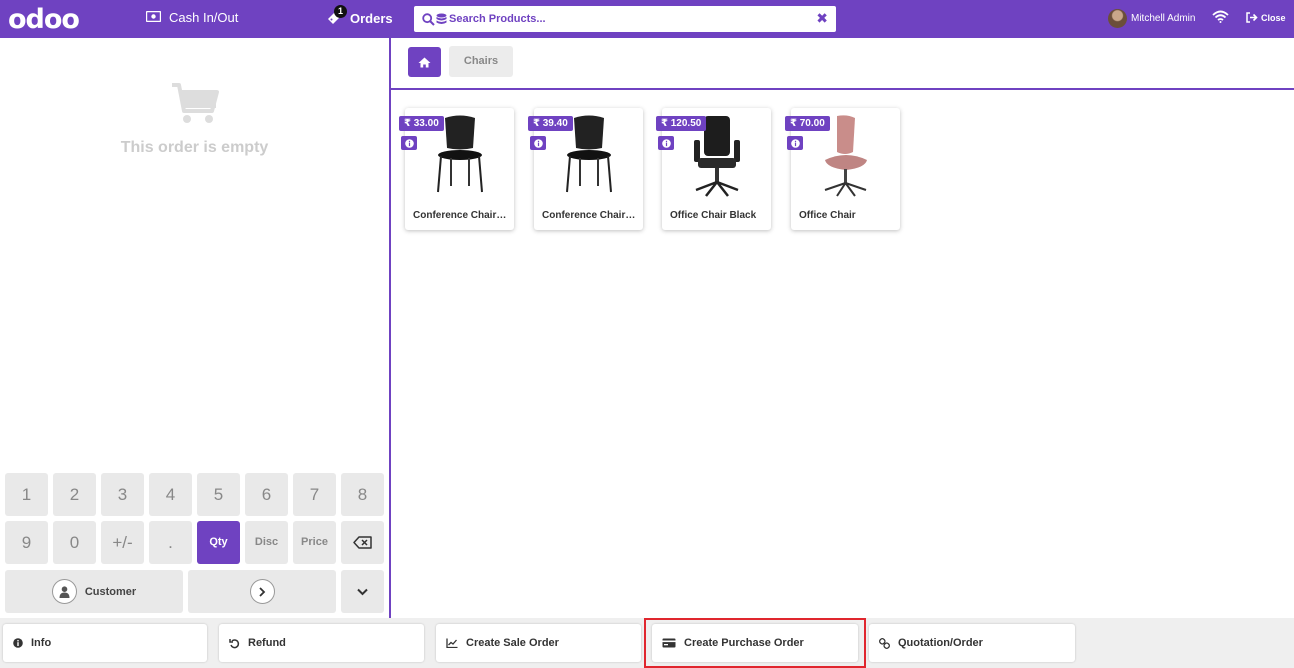 This screenshot has height=668, width=1294. I want to click on numpad-key-7: 7, so click(314, 494).